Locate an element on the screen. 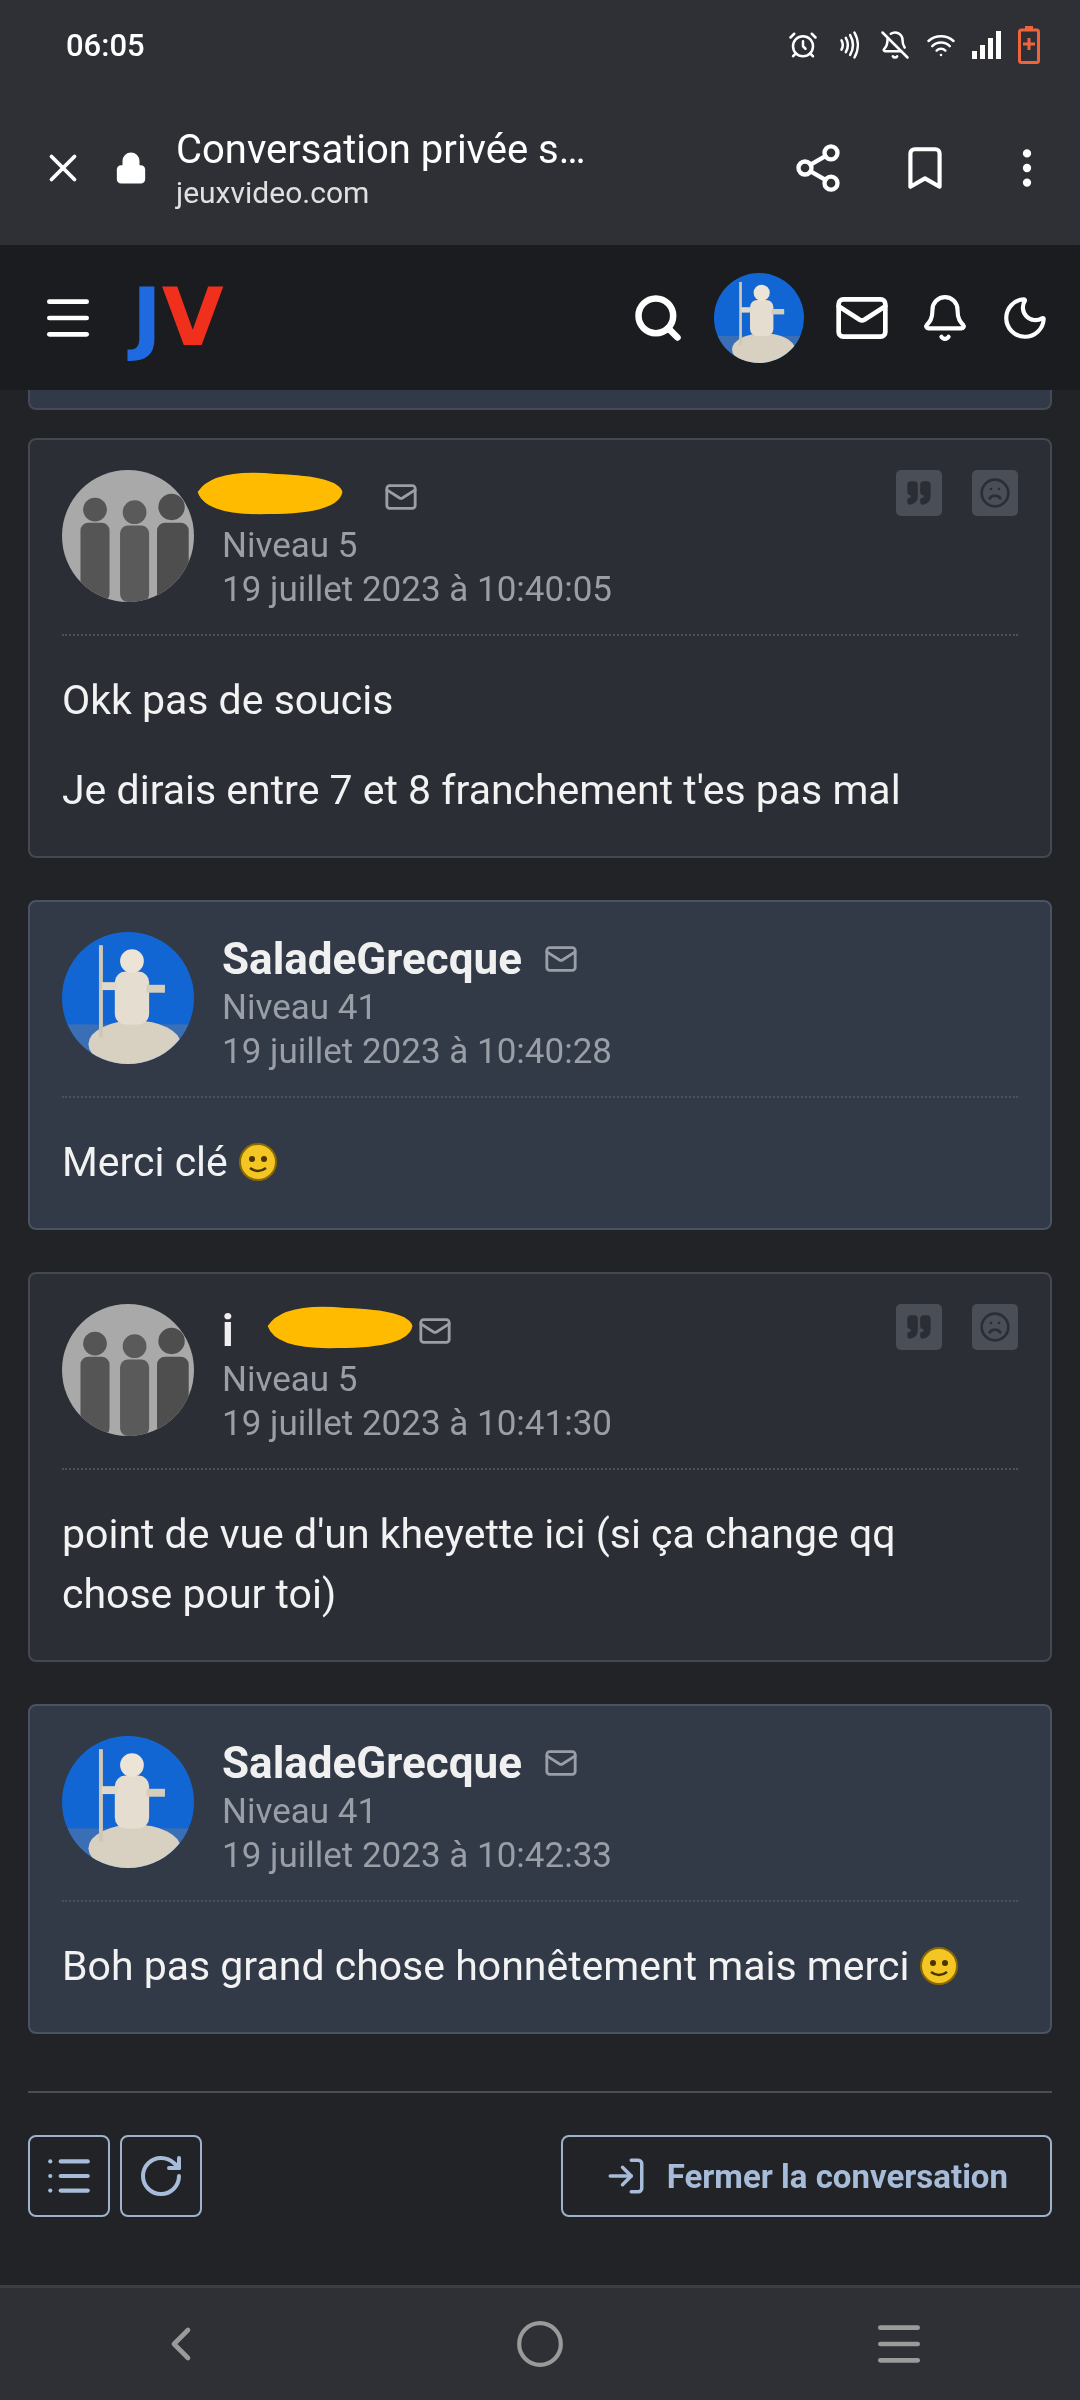 Image resolution: width=1080 pixels, height=2400 pixels. post-date: 19 juillet 2023 à 10:40:05 is located at coordinates (417, 590).